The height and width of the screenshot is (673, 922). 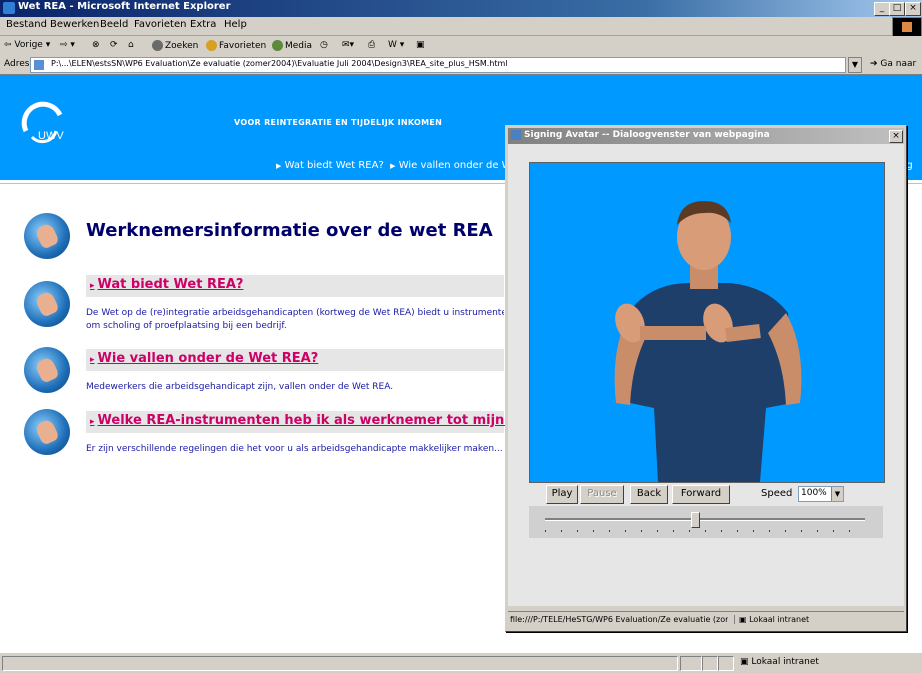 I want to click on stop-icon: ⊗, so click(x=96, y=45).